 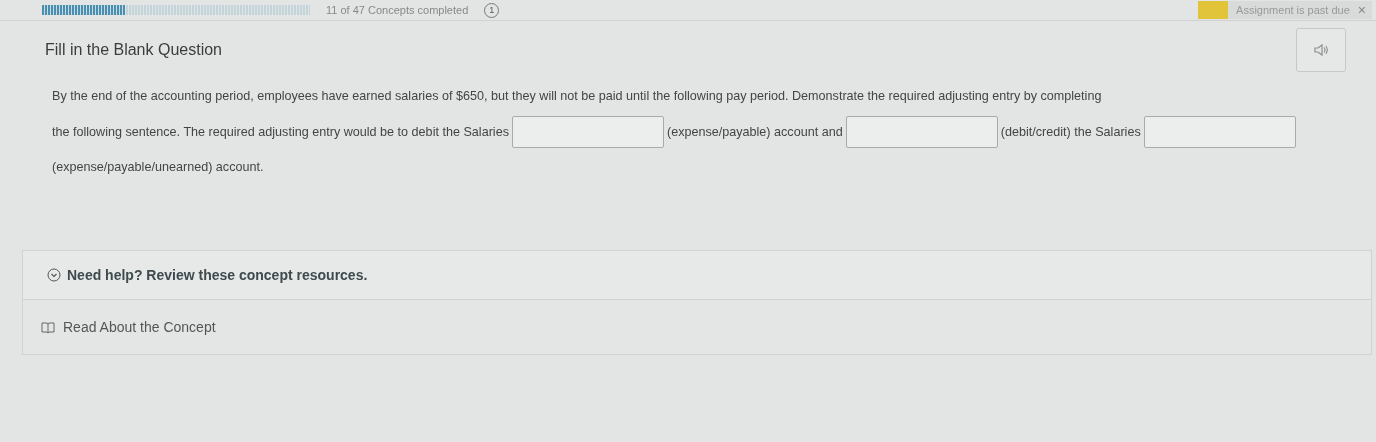 What do you see at coordinates (158, 167) in the screenshot?
I see `question-text: (expense/payable/unearned) account.` at bounding box center [158, 167].